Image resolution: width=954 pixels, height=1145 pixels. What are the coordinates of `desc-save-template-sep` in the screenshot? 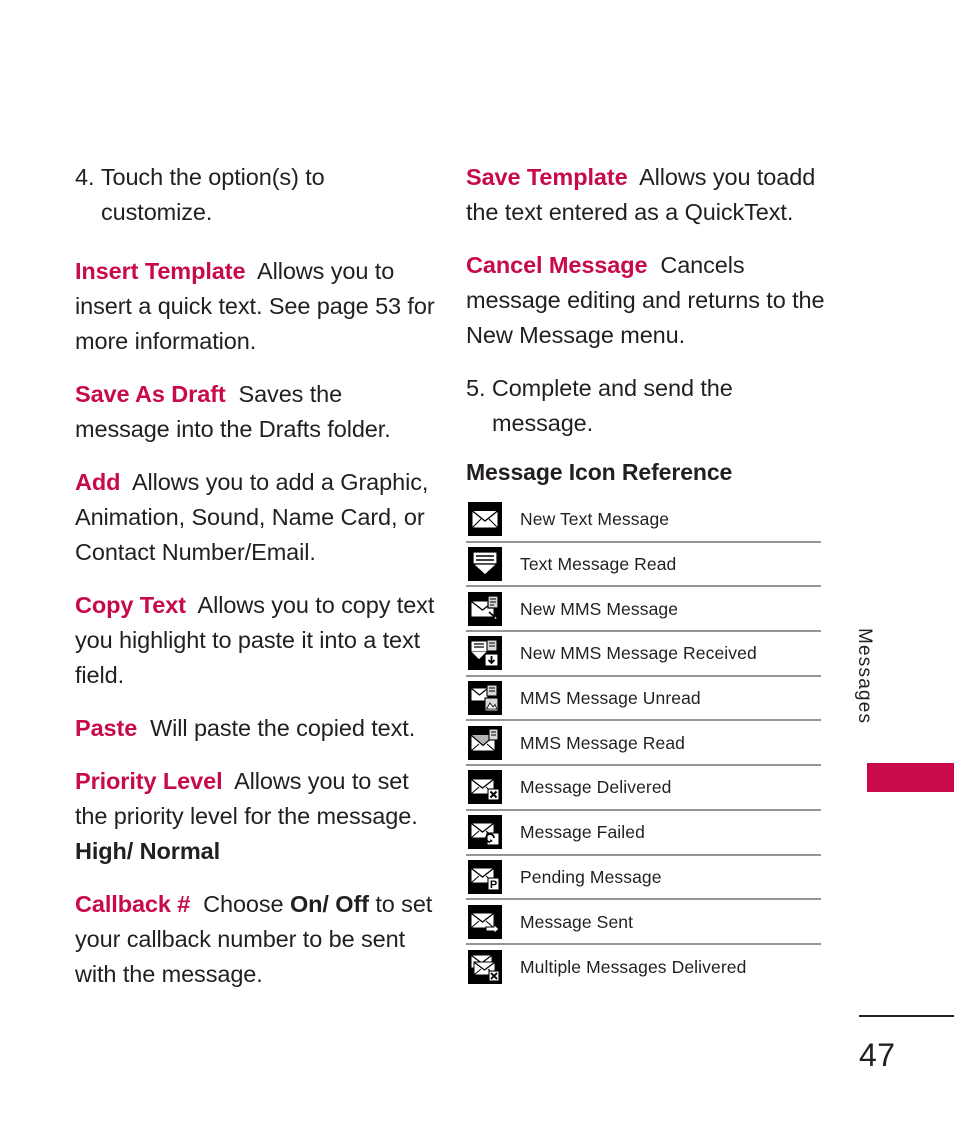 It's located at (634, 177).